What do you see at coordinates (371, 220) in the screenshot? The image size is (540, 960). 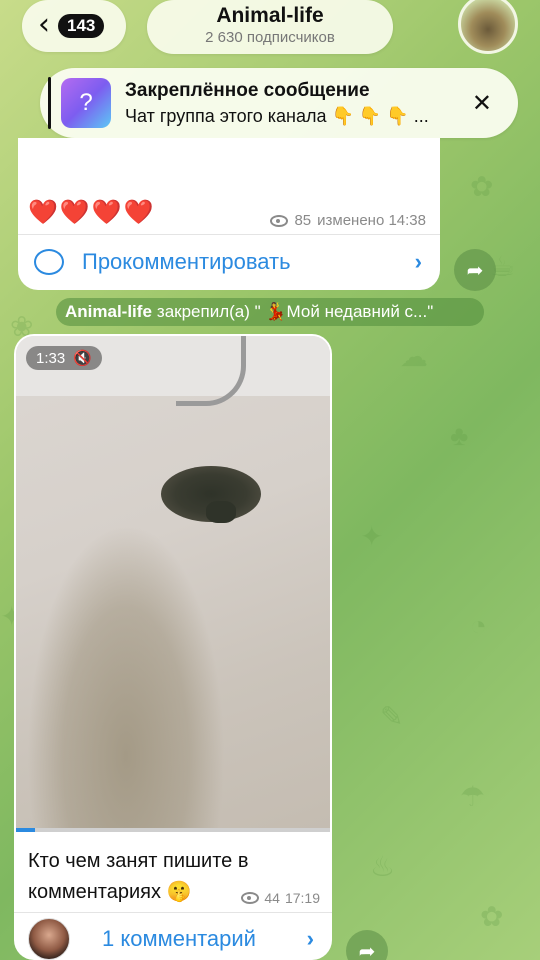 I see `edited-time: изменено 14:38` at bounding box center [371, 220].